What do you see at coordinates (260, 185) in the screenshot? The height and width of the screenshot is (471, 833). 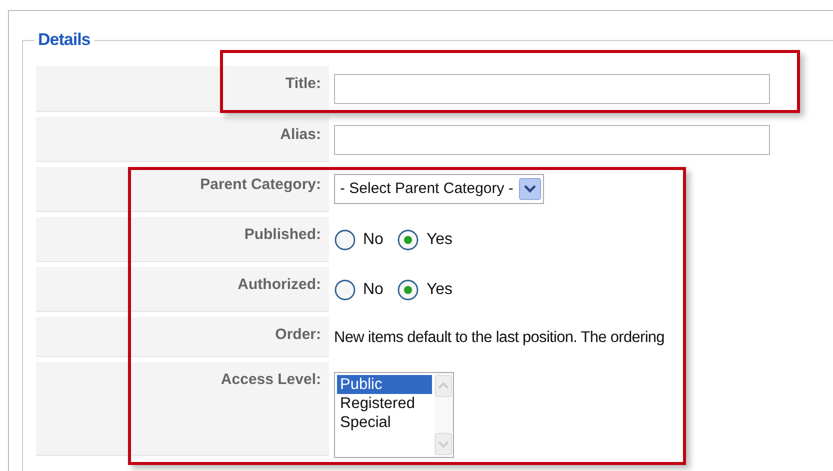 I see `field-label: Parent Category:` at bounding box center [260, 185].